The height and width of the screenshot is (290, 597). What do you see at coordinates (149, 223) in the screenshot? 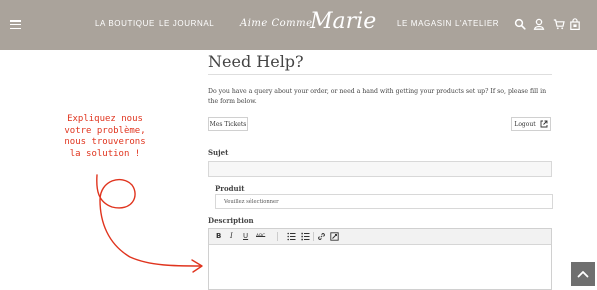
I see `annotation-arrow` at bounding box center [149, 223].